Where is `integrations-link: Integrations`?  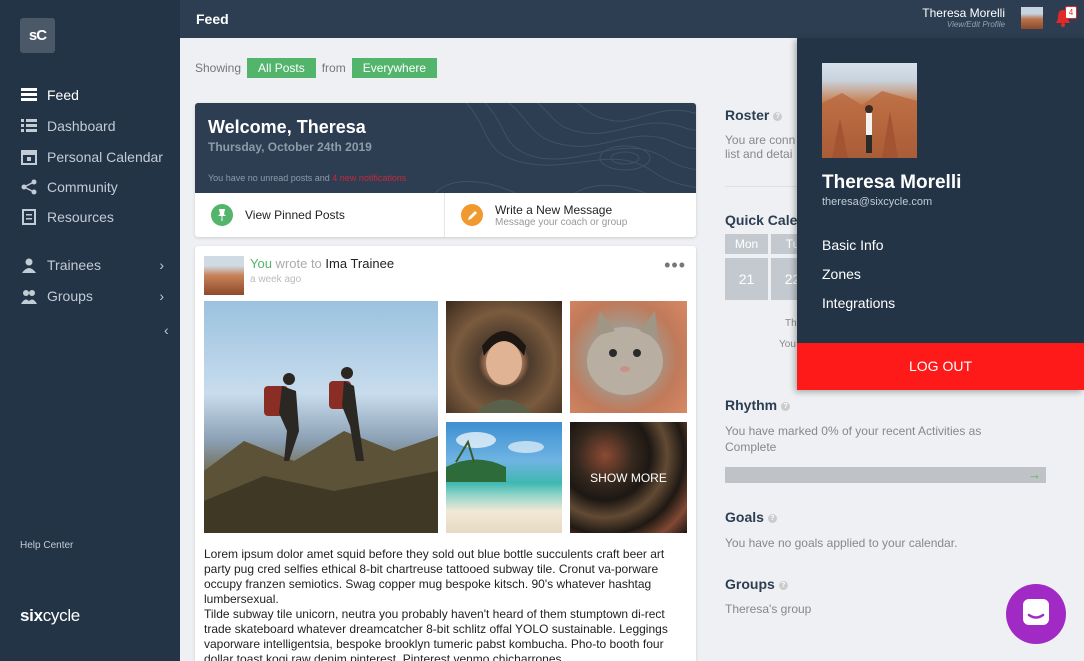 integrations-link: Integrations is located at coordinates (858, 303).